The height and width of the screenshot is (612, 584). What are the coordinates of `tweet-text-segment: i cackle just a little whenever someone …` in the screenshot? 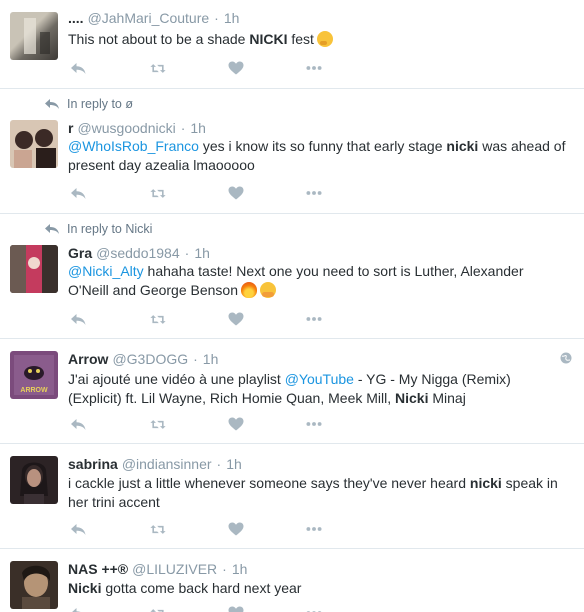 It's located at (269, 483).